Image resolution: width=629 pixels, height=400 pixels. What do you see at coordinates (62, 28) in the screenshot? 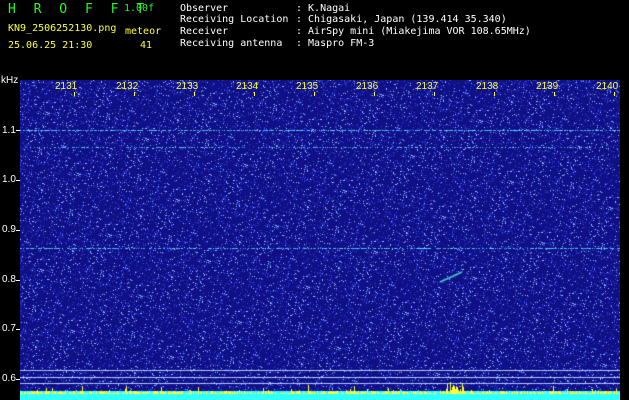
I see `filename-label: KN9_2506252130.png` at bounding box center [62, 28].